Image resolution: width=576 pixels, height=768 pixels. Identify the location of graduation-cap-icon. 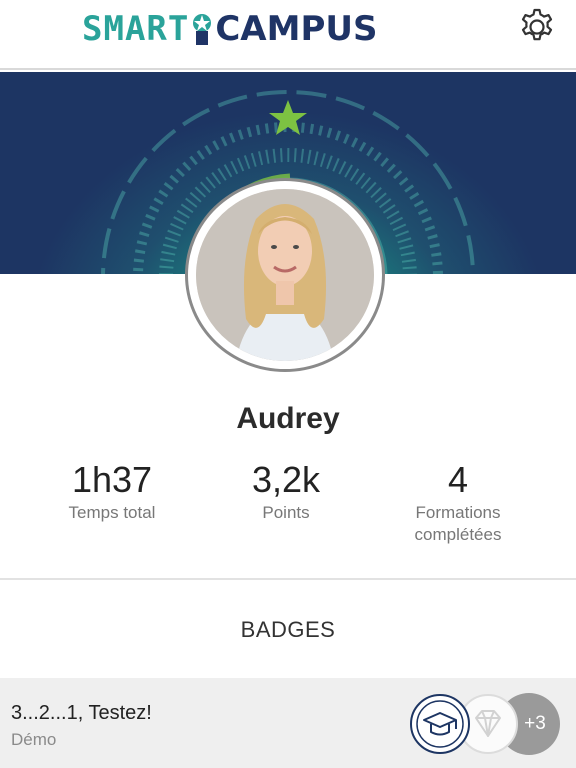
(440, 724).